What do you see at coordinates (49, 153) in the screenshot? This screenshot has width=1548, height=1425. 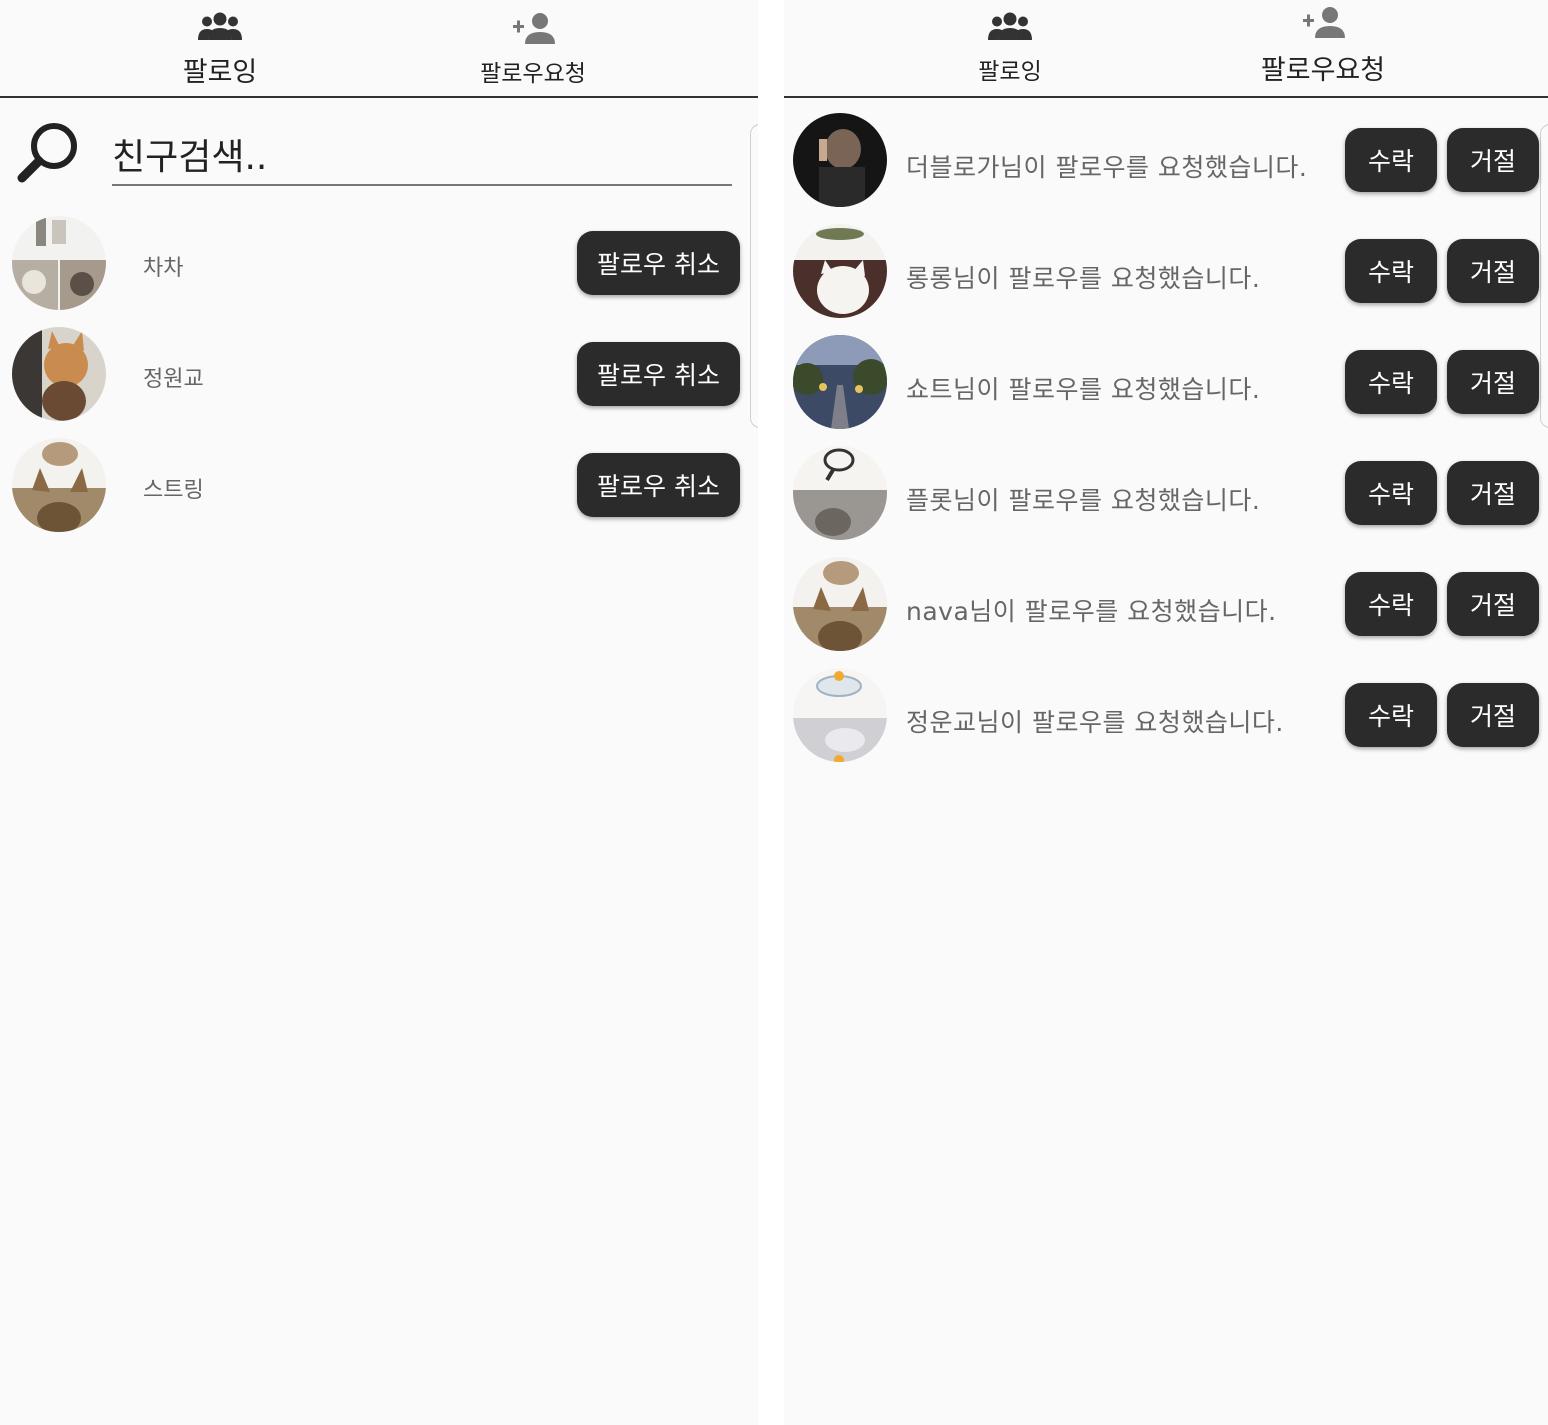 I see `search-icon` at bounding box center [49, 153].